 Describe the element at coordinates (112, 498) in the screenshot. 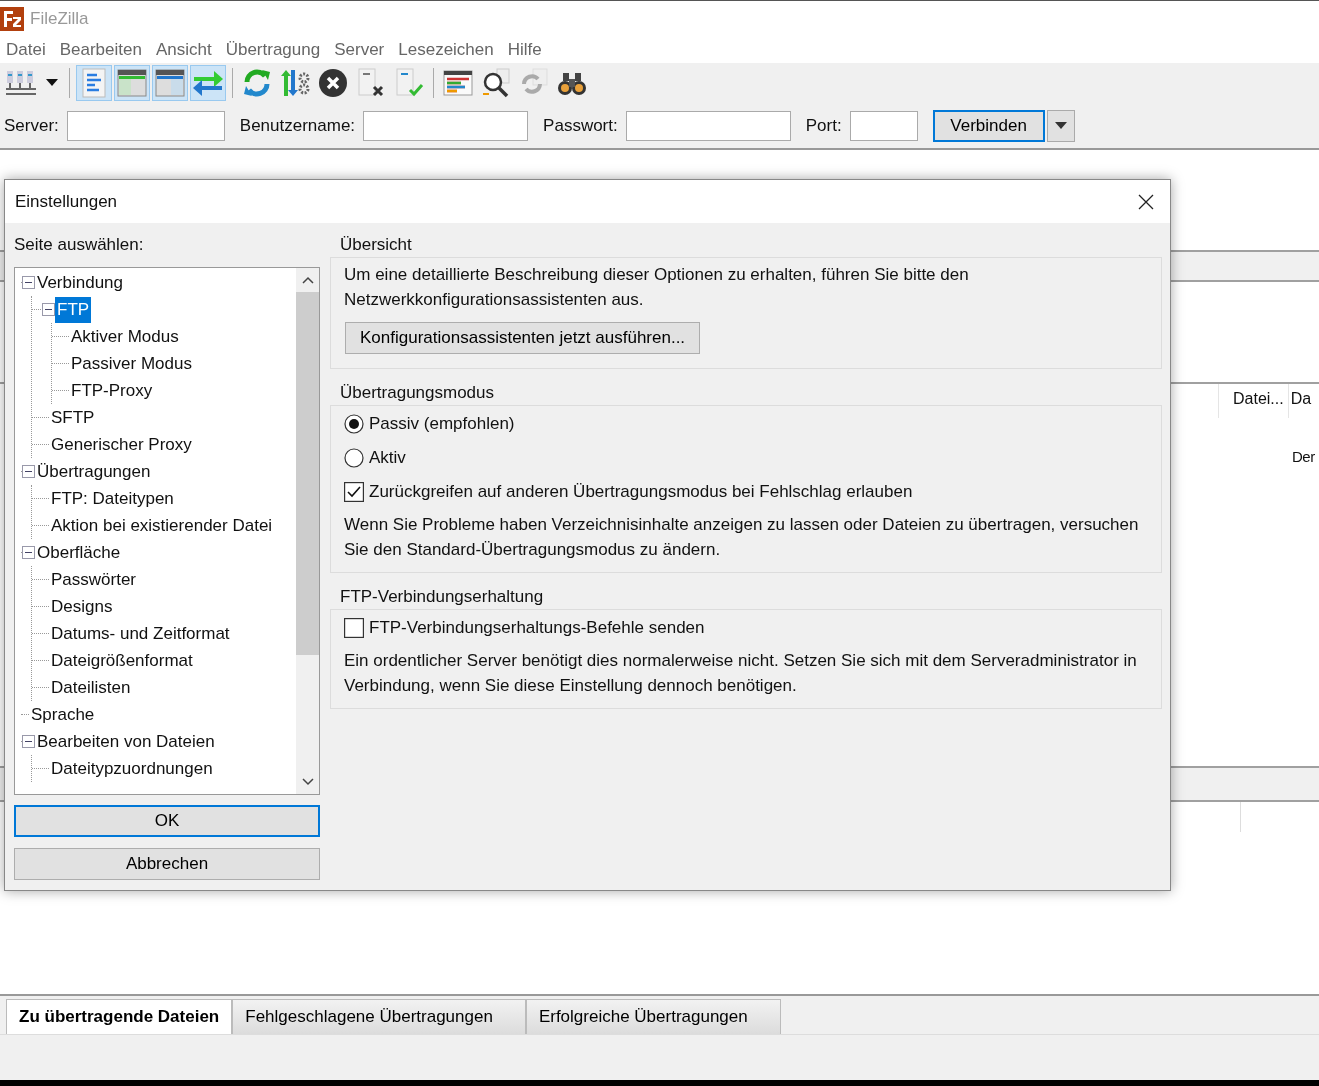

I see `tree-item: FTP: Dateitypen` at that location.